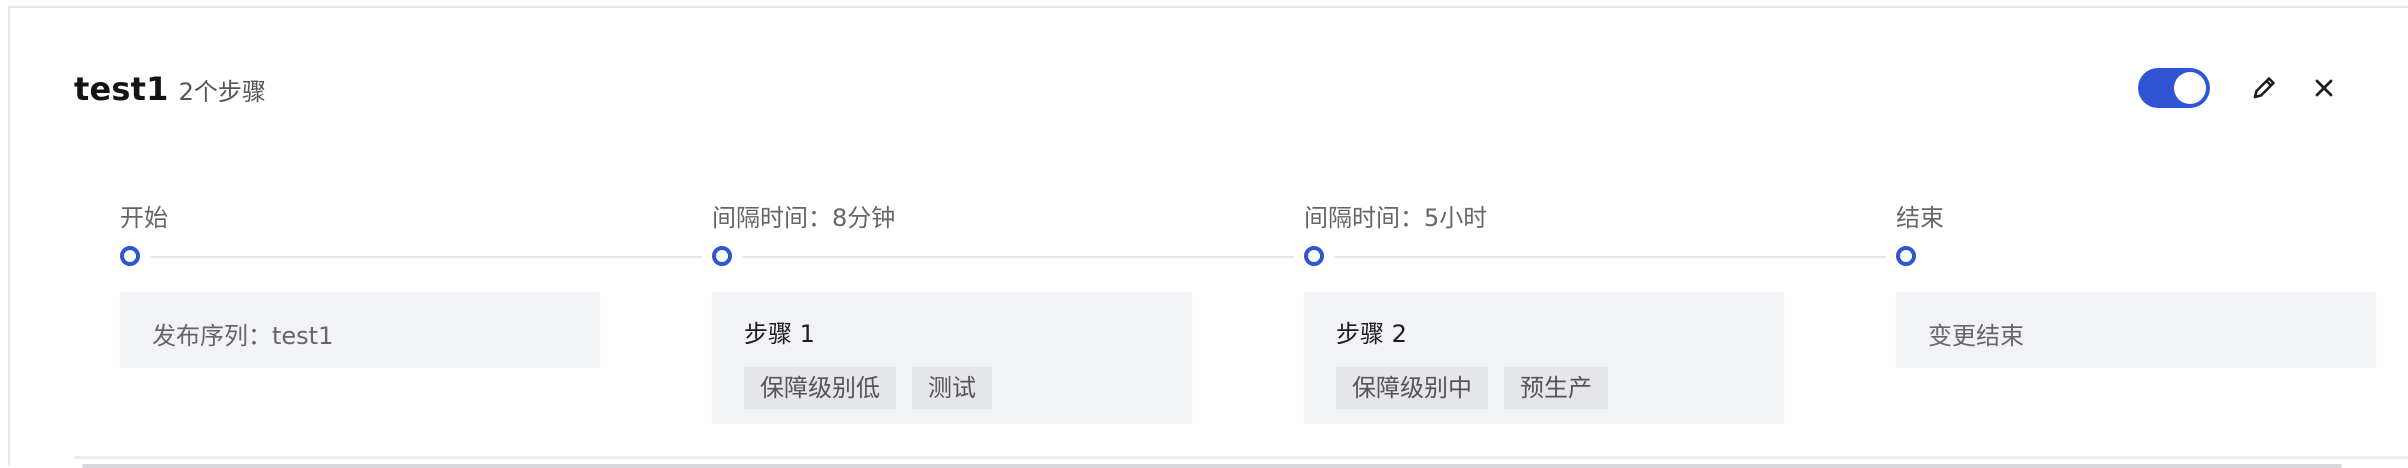 The height and width of the screenshot is (468, 2408). Describe the element at coordinates (1396, 218) in the screenshot. I see `stage-label-interval-2: 间隔时间：5小时` at that location.